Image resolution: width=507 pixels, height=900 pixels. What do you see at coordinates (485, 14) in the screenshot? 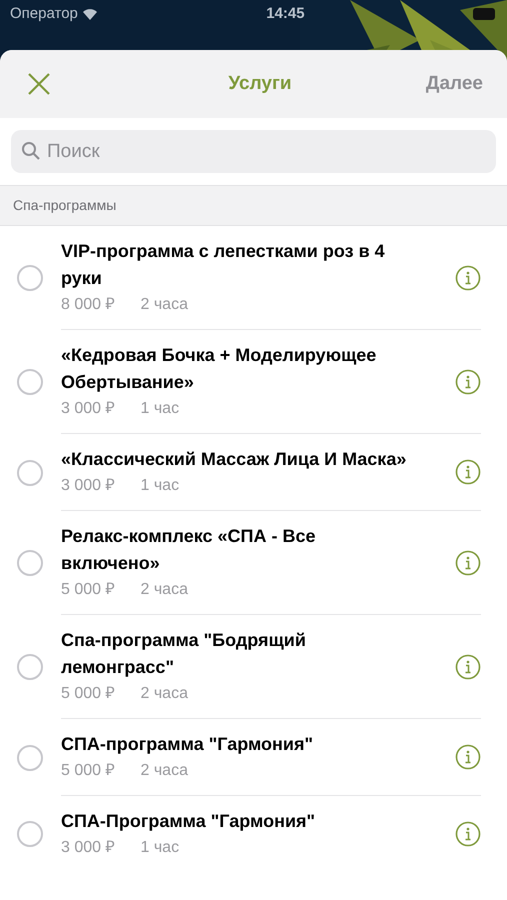
I see `battery-icon` at bounding box center [485, 14].